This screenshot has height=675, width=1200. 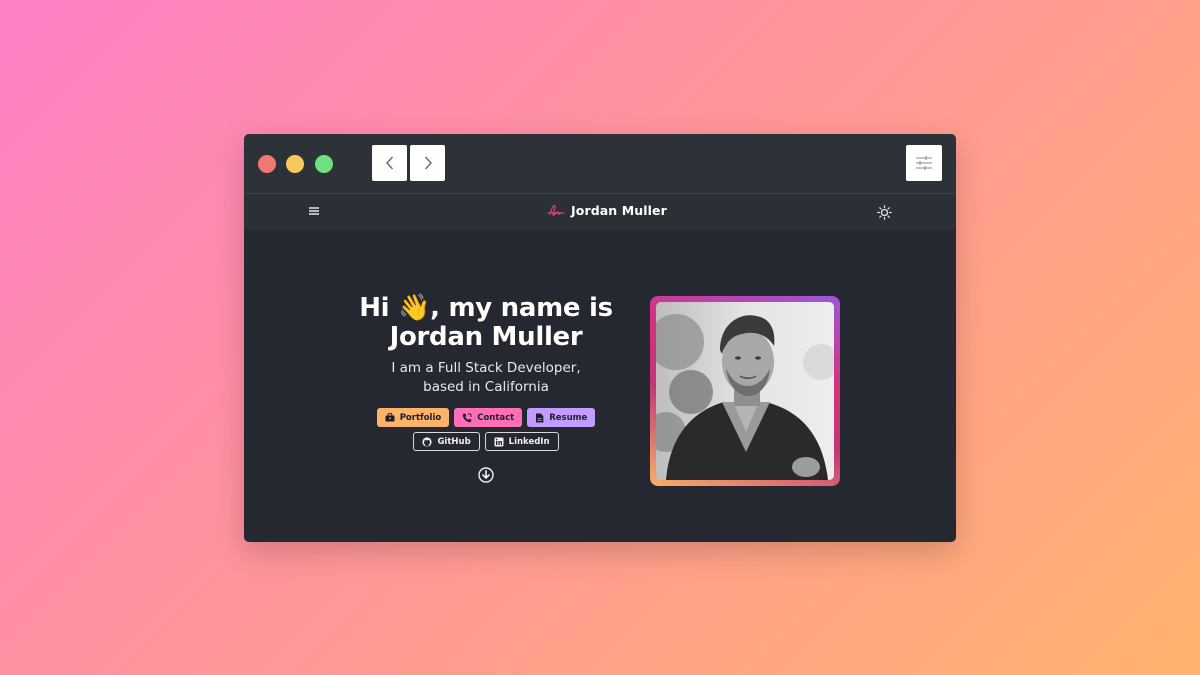 What do you see at coordinates (486, 368) in the screenshot?
I see `tagline-line-1: I am a Full Stack Developer,` at bounding box center [486, 368].